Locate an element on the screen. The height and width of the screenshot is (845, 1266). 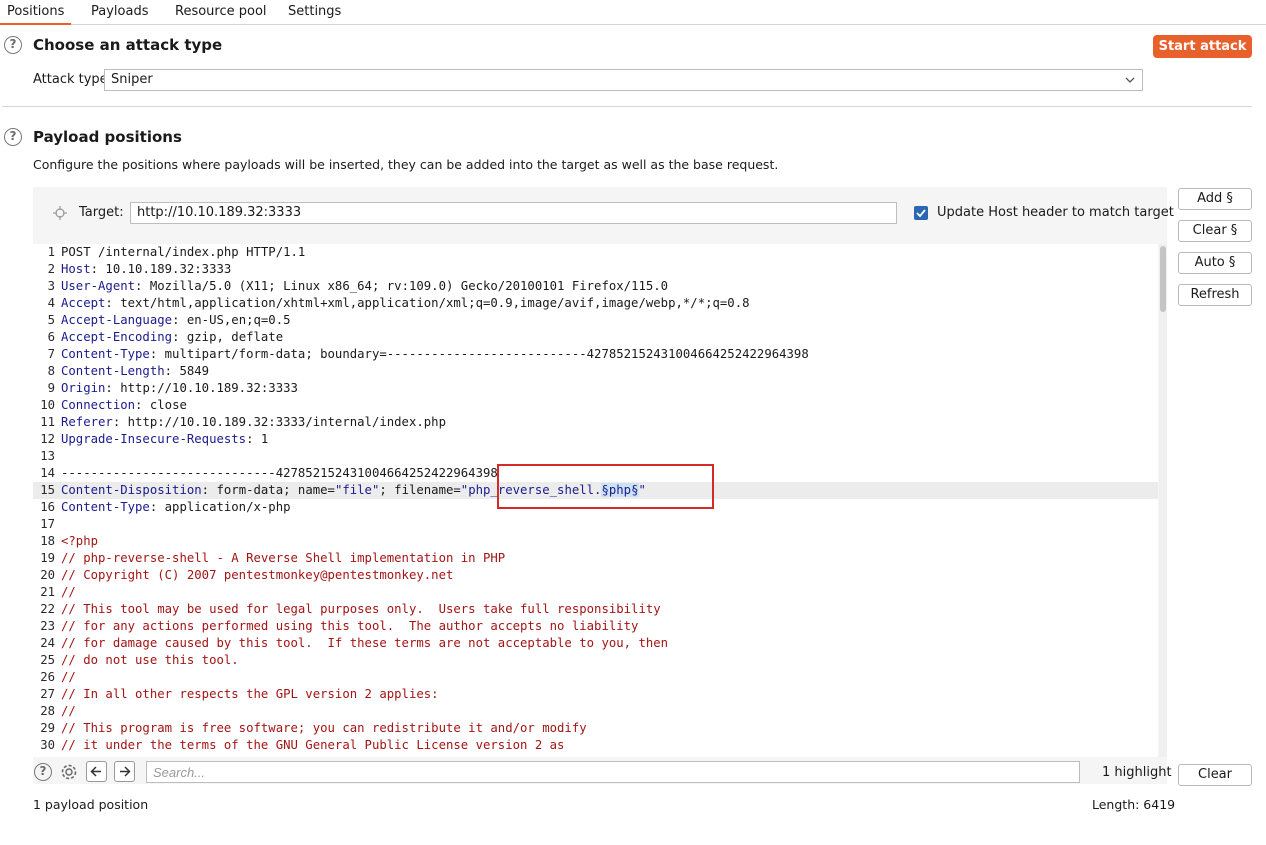
auto-marker-button: Auto § is located at coordinates (1215, 263).